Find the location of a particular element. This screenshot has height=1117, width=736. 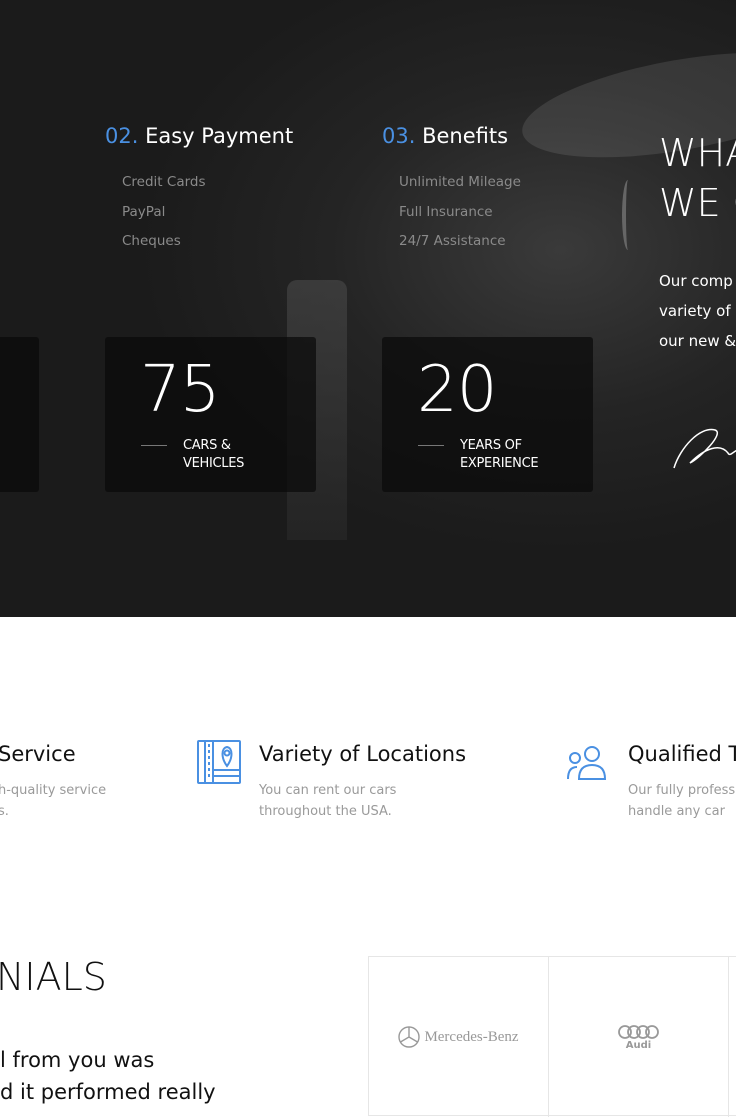

list-item: PayPal is located at coordinates (144, 211).